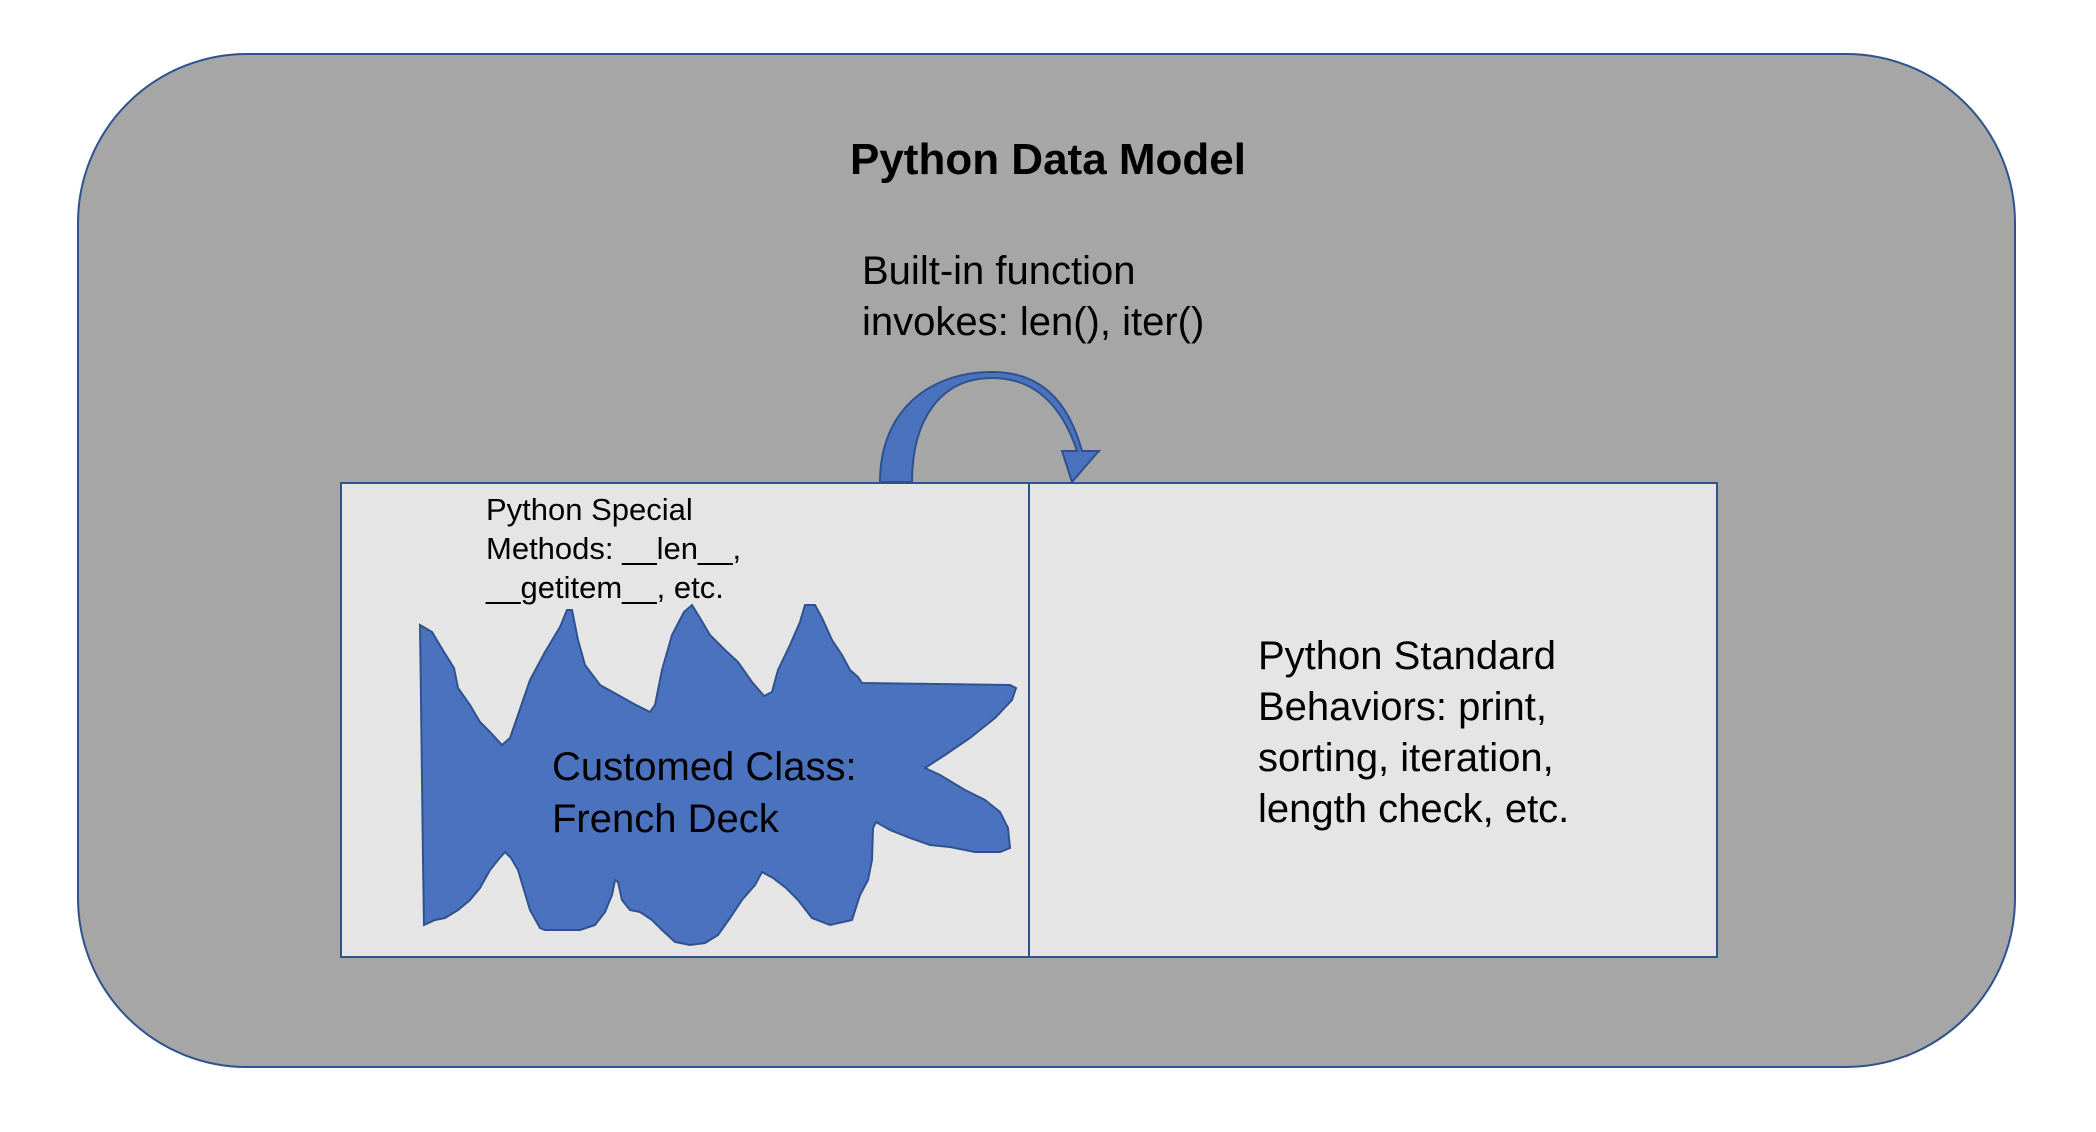 The width and height of the screenshot is (2096, 1132). What do you see at coordinates (704, 767) in the screenshot?
I see `custom-class-line-1: Customed Class:` at bounding box center [704, 767].